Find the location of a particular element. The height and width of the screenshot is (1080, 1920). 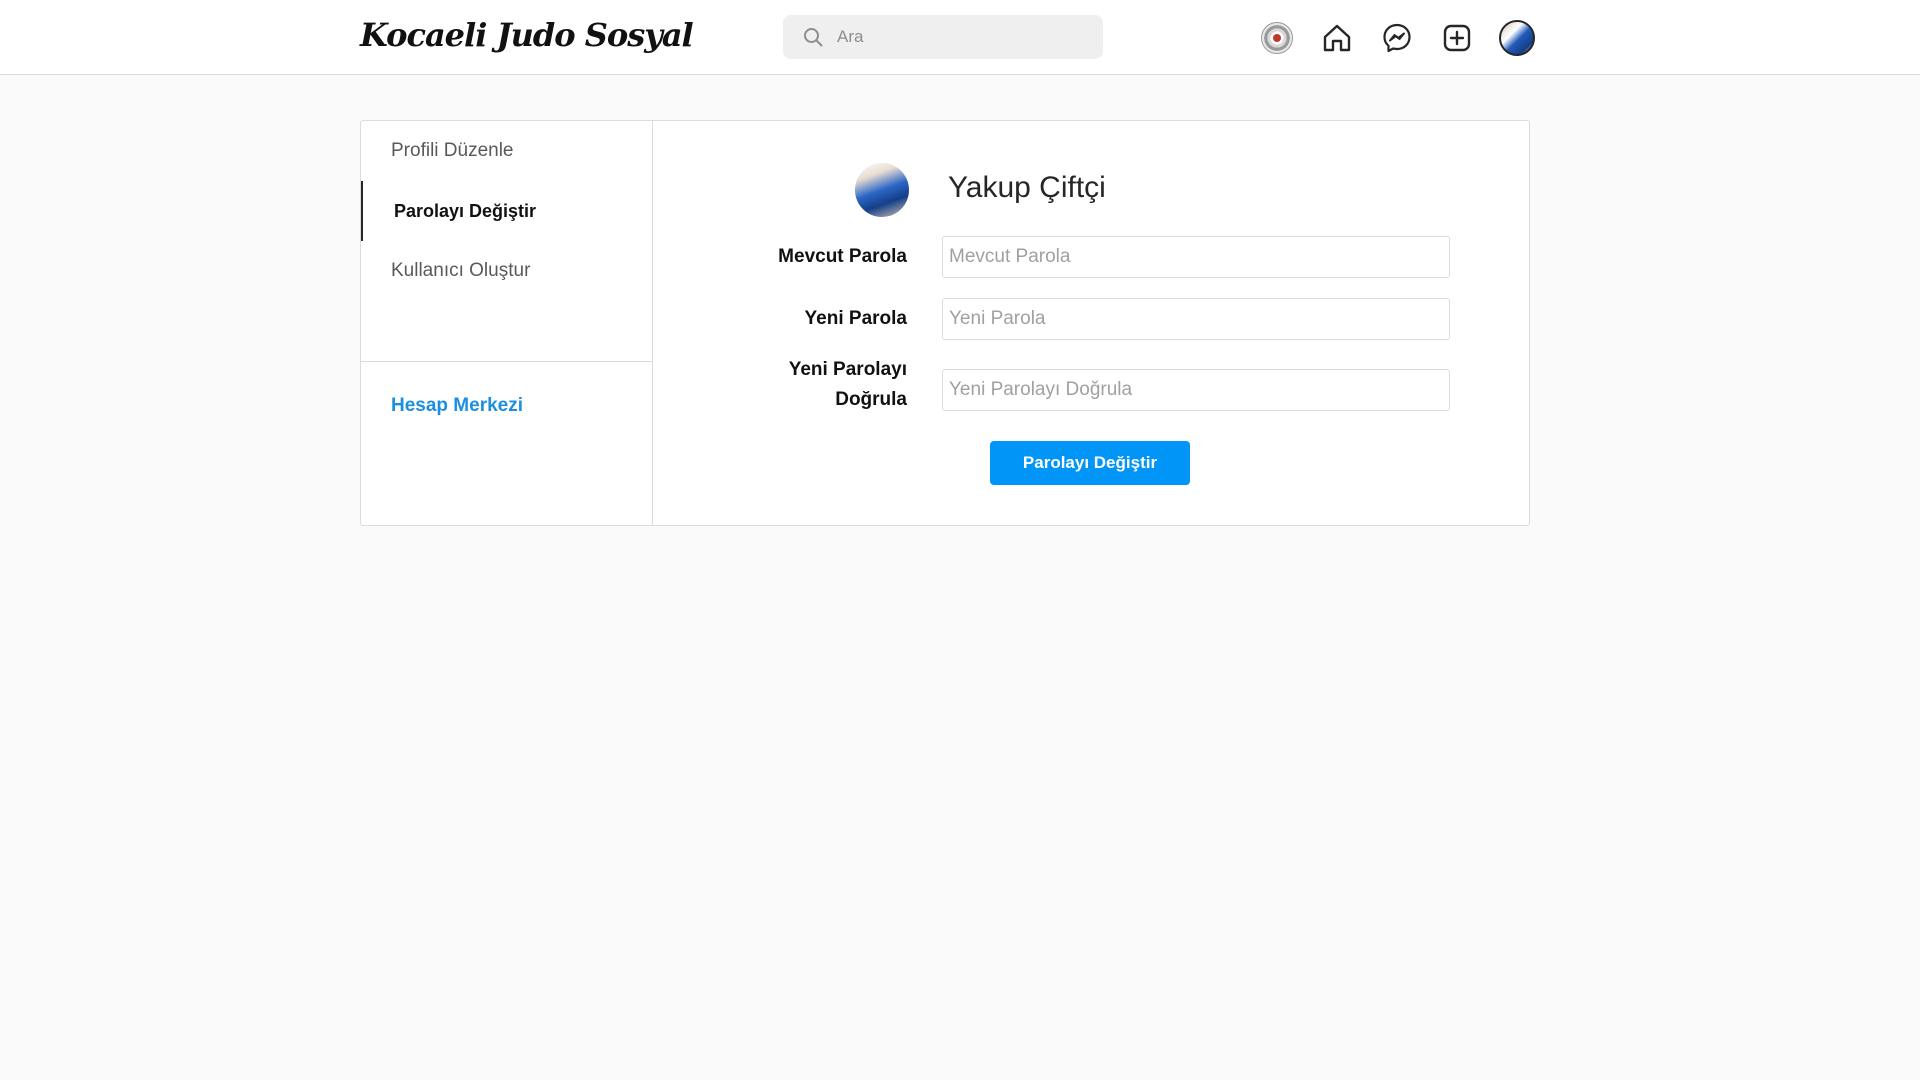

avatar-image is located at coordinates (1517, 38).